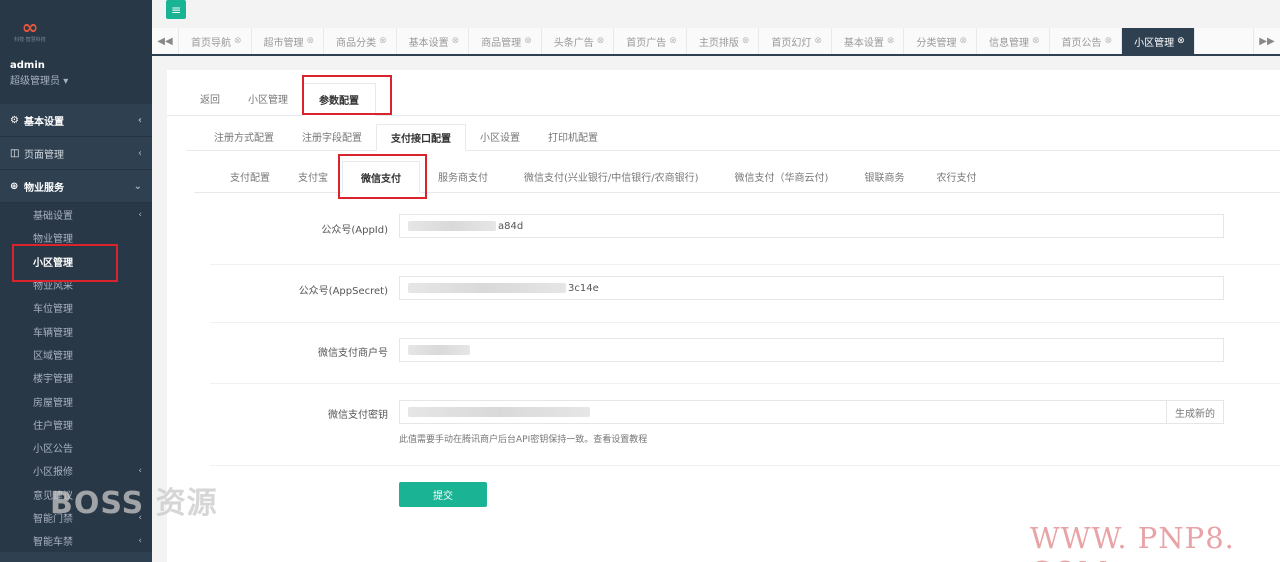  What do you see at coordinates (215, 41) in the screenshot?
I see `page-tab: 首页导航 ⊗` at bounding box center [215, 41].